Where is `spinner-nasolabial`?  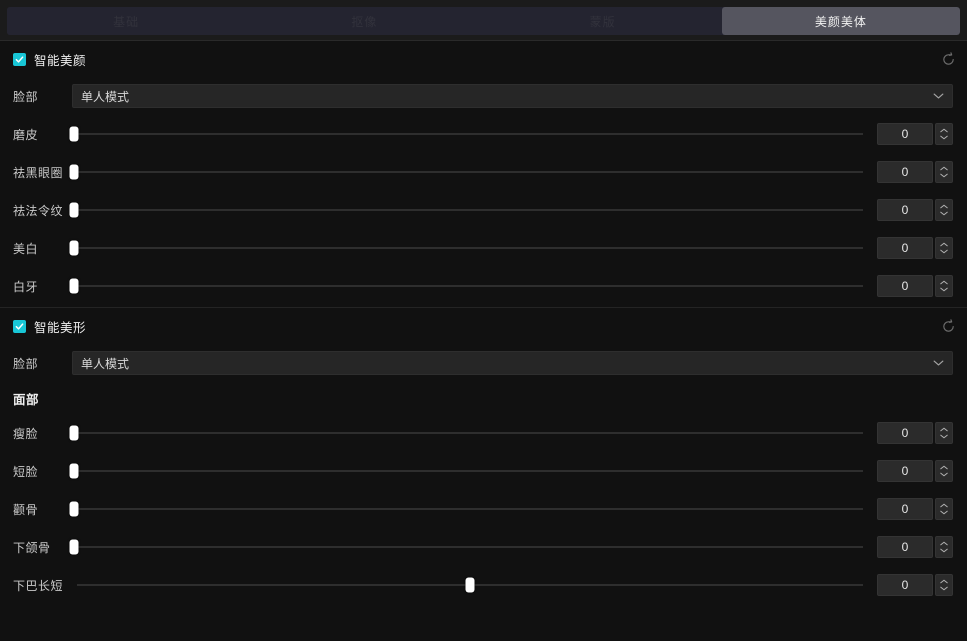
spinner-nasolabial is located at coordinates (944, 210).